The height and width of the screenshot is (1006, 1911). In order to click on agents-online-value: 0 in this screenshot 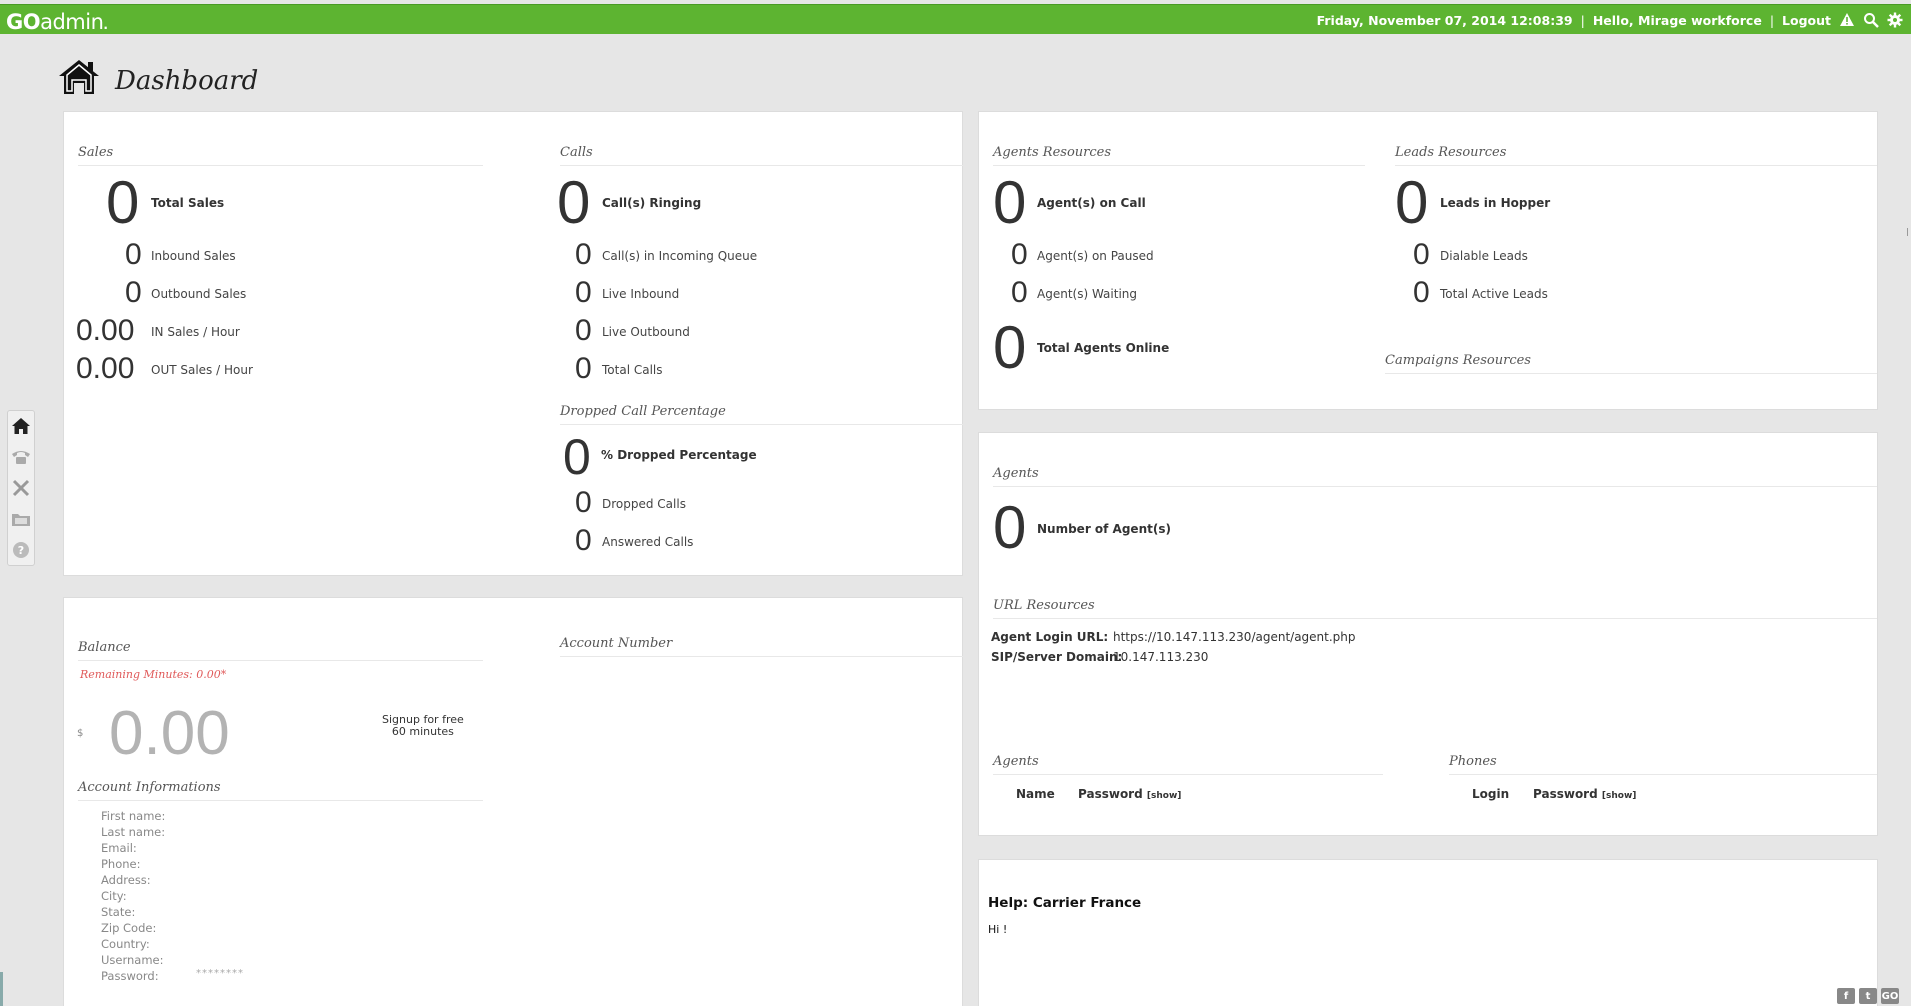, I will do `click(1010, 347)`.